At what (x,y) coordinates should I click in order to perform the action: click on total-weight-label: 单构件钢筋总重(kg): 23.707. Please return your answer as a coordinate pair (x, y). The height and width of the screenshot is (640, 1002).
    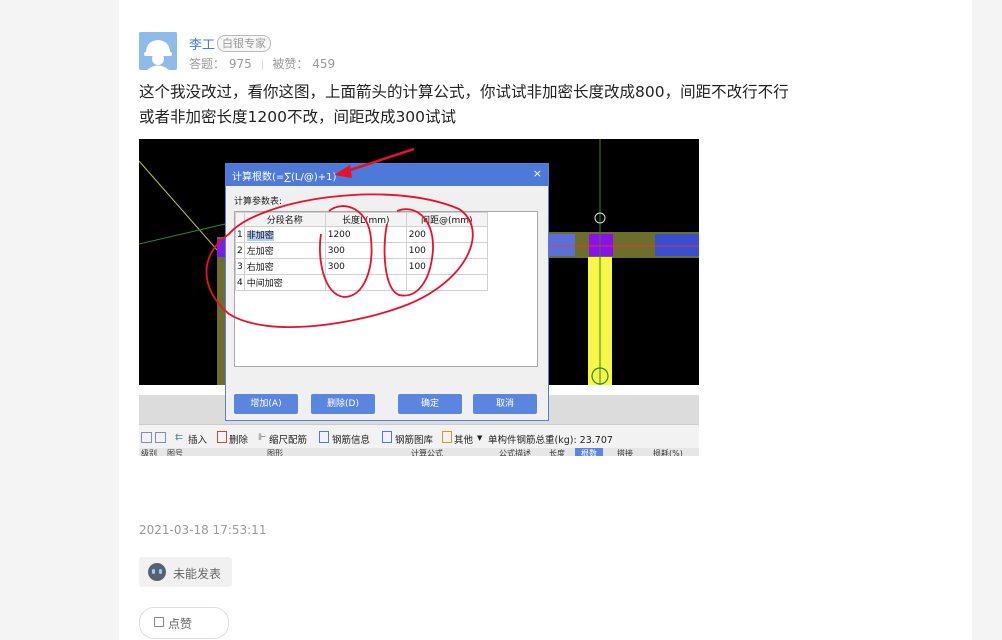
    Looking at the image, I should click on (550, 440).